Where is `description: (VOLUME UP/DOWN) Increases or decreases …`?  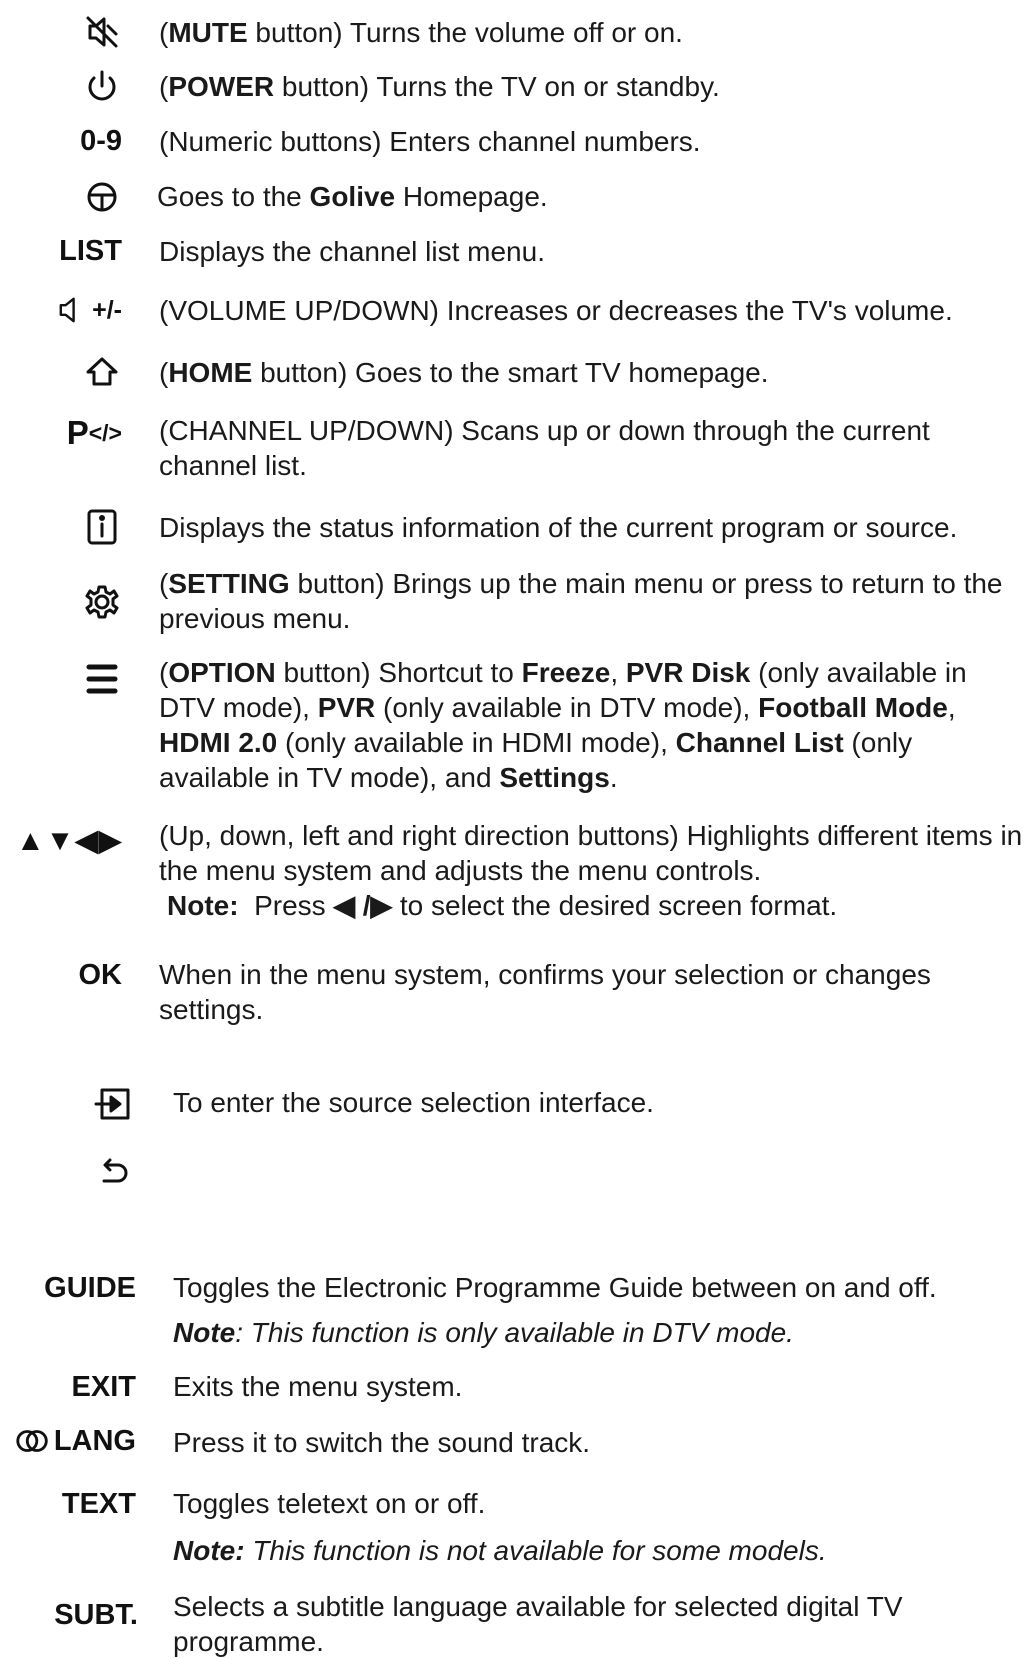 description: (VOLUME UP/DOWN) Increases or decreases … is located at coordinates (556, 310).